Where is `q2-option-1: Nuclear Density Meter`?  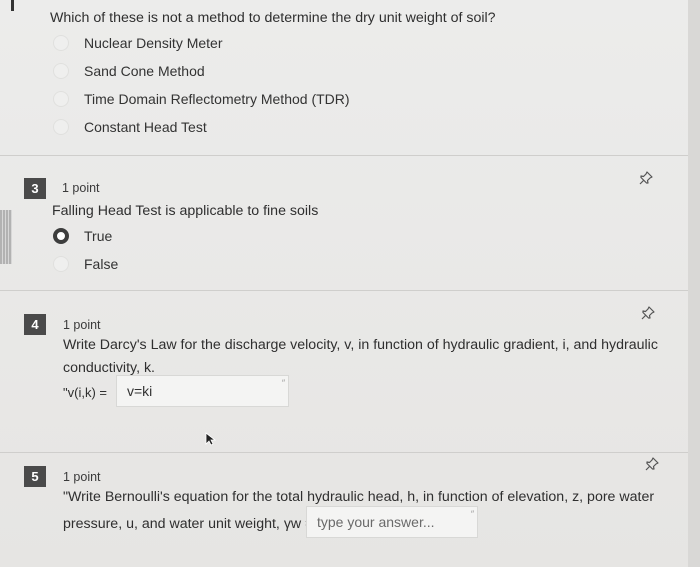 q2-option-1: Nuclear Density Meter is located at coordinates (138, 43).